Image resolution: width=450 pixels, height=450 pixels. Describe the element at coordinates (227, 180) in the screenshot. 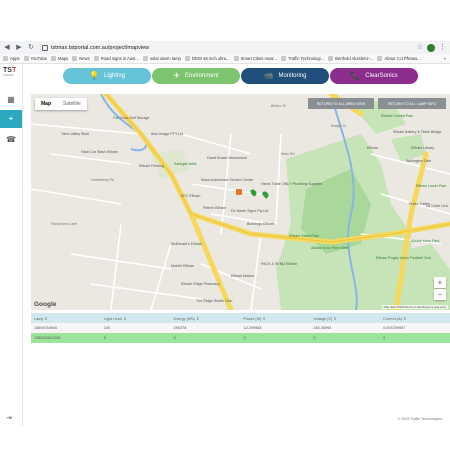

I see `map-poi-label: Moss Automotive Service Centre` at that location.